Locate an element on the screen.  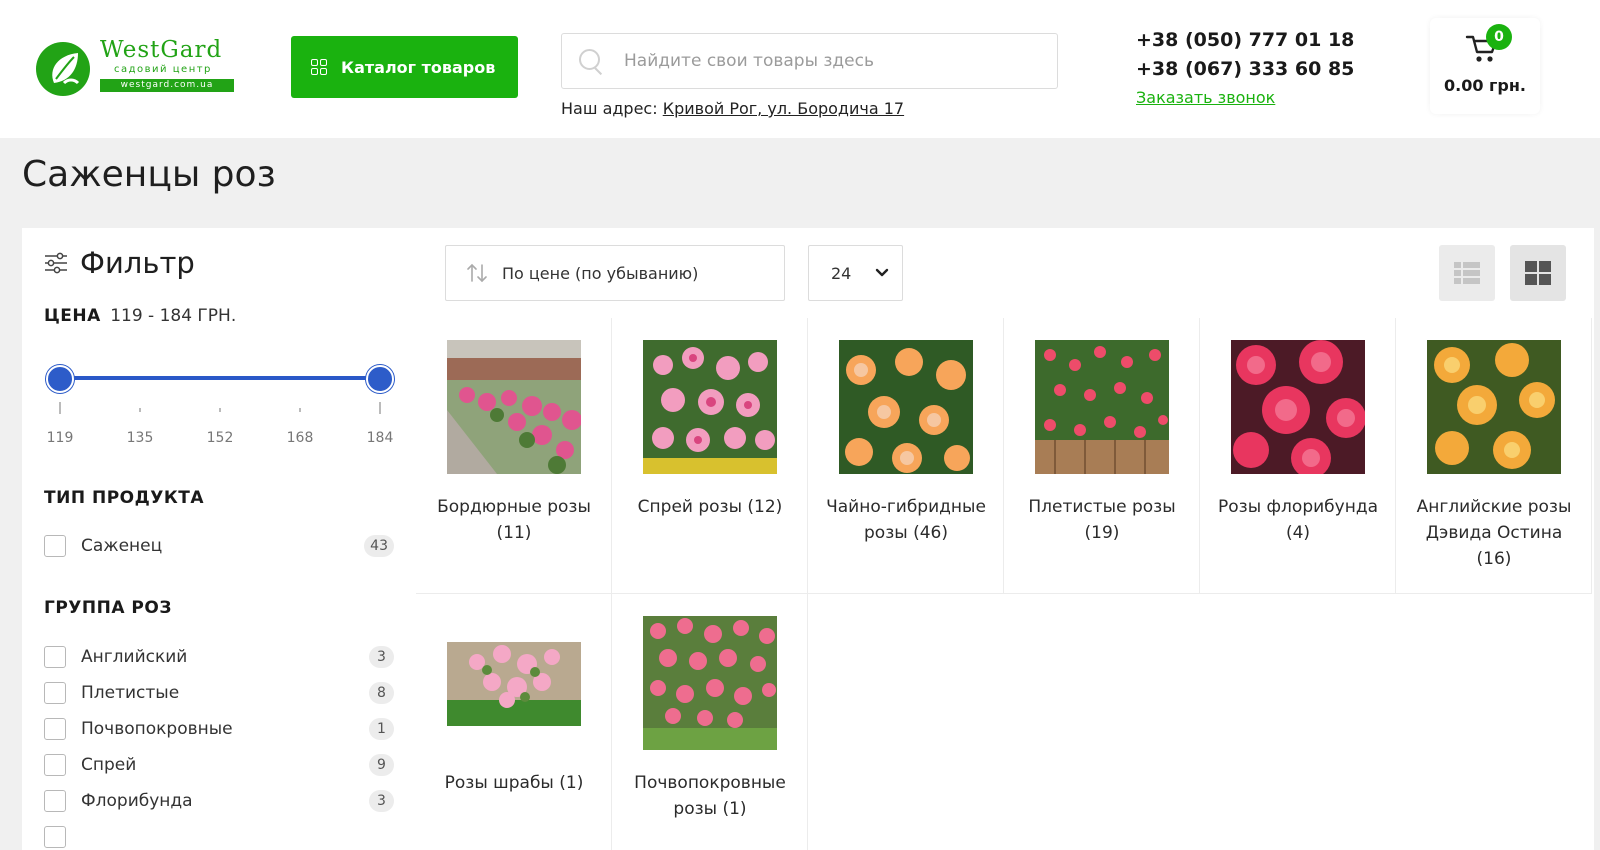
category-card-hybrid-tea-roses: Чайно-гибридные розы (46) is located at coordinates (906, 456).